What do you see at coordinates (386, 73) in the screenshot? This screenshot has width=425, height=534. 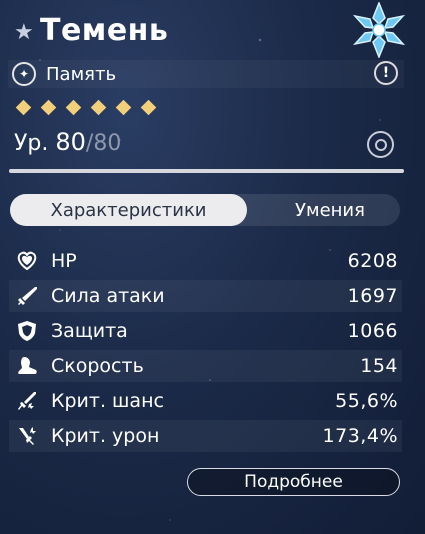 I see `info-button: !` at bounding box center [386, 73].